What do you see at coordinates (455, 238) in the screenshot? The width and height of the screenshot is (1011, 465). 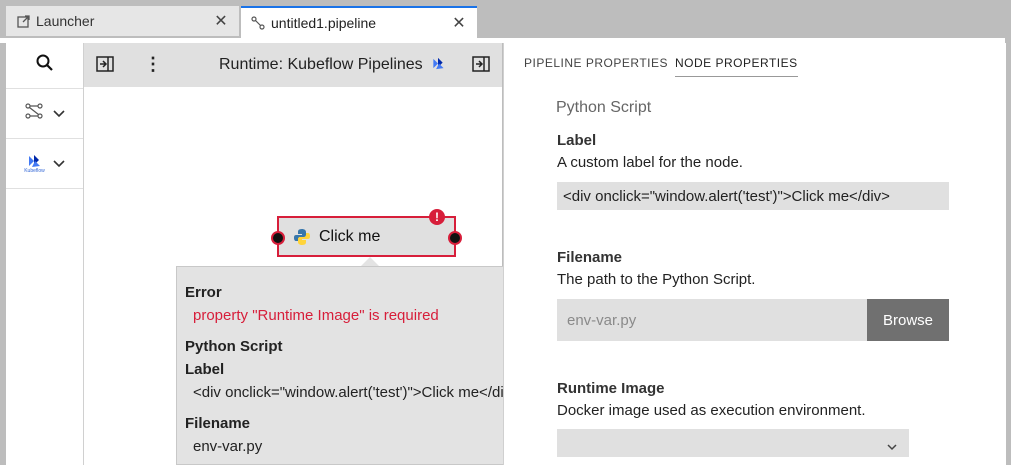 I see `output-port` at bounding box center [455, 238].